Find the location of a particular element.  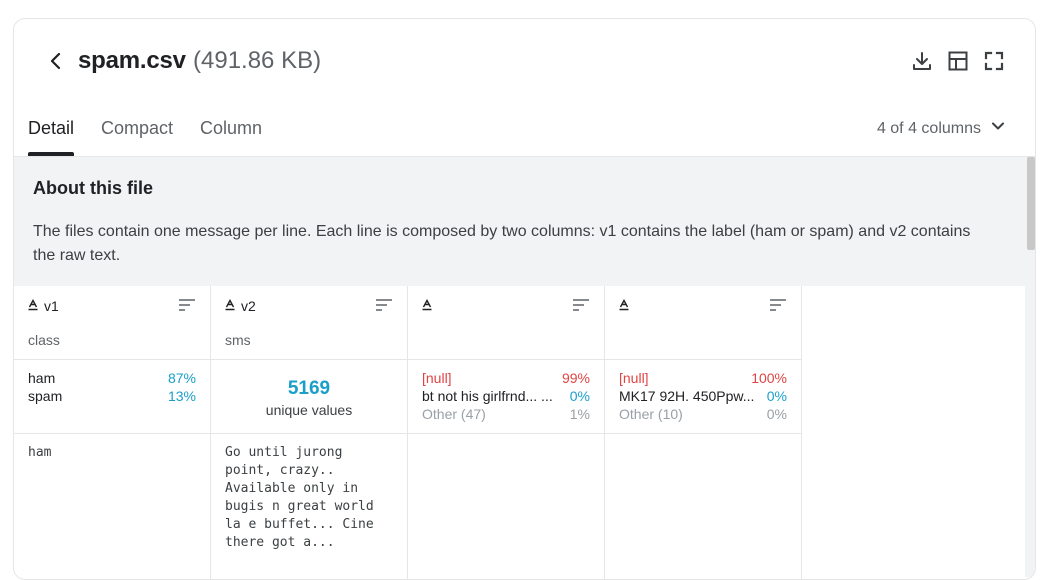

column-description: class is located at coordinates (44, 340).